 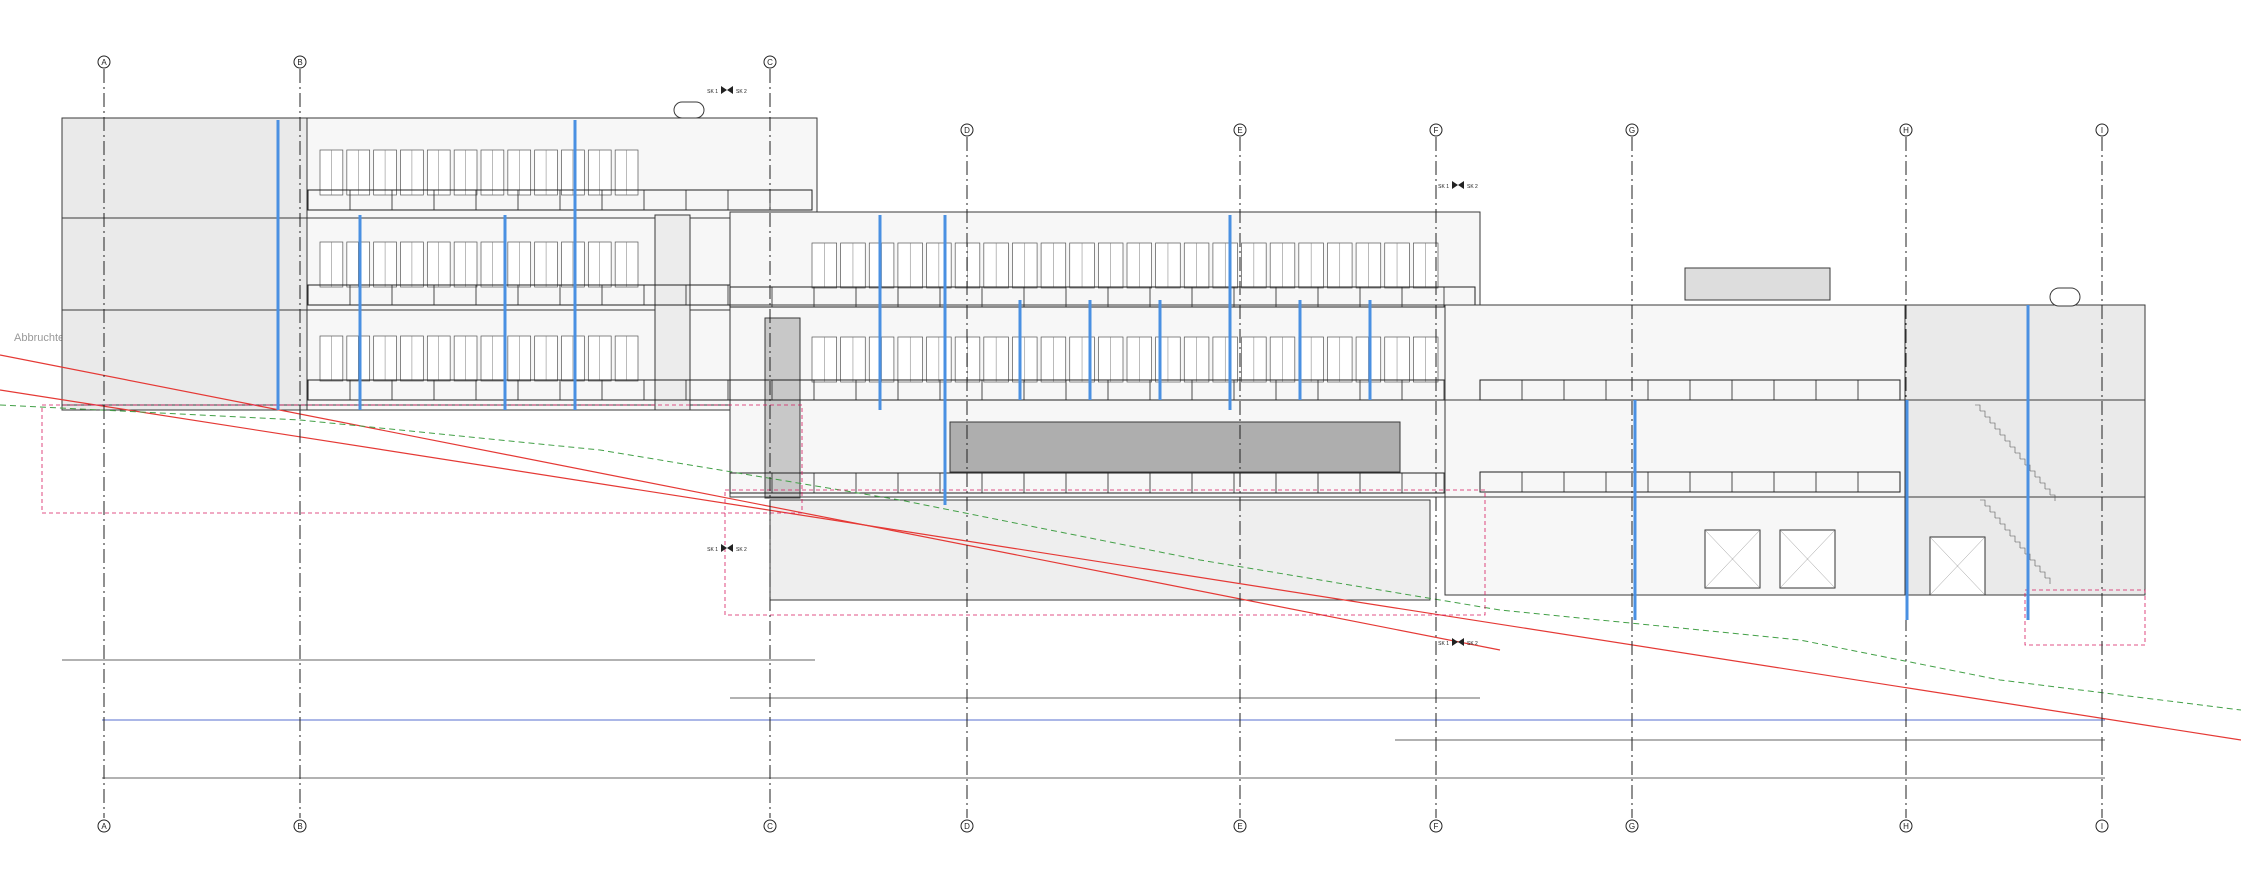 I want to click on grid-axis-label-top-a: A, so click(x=104, y=62).